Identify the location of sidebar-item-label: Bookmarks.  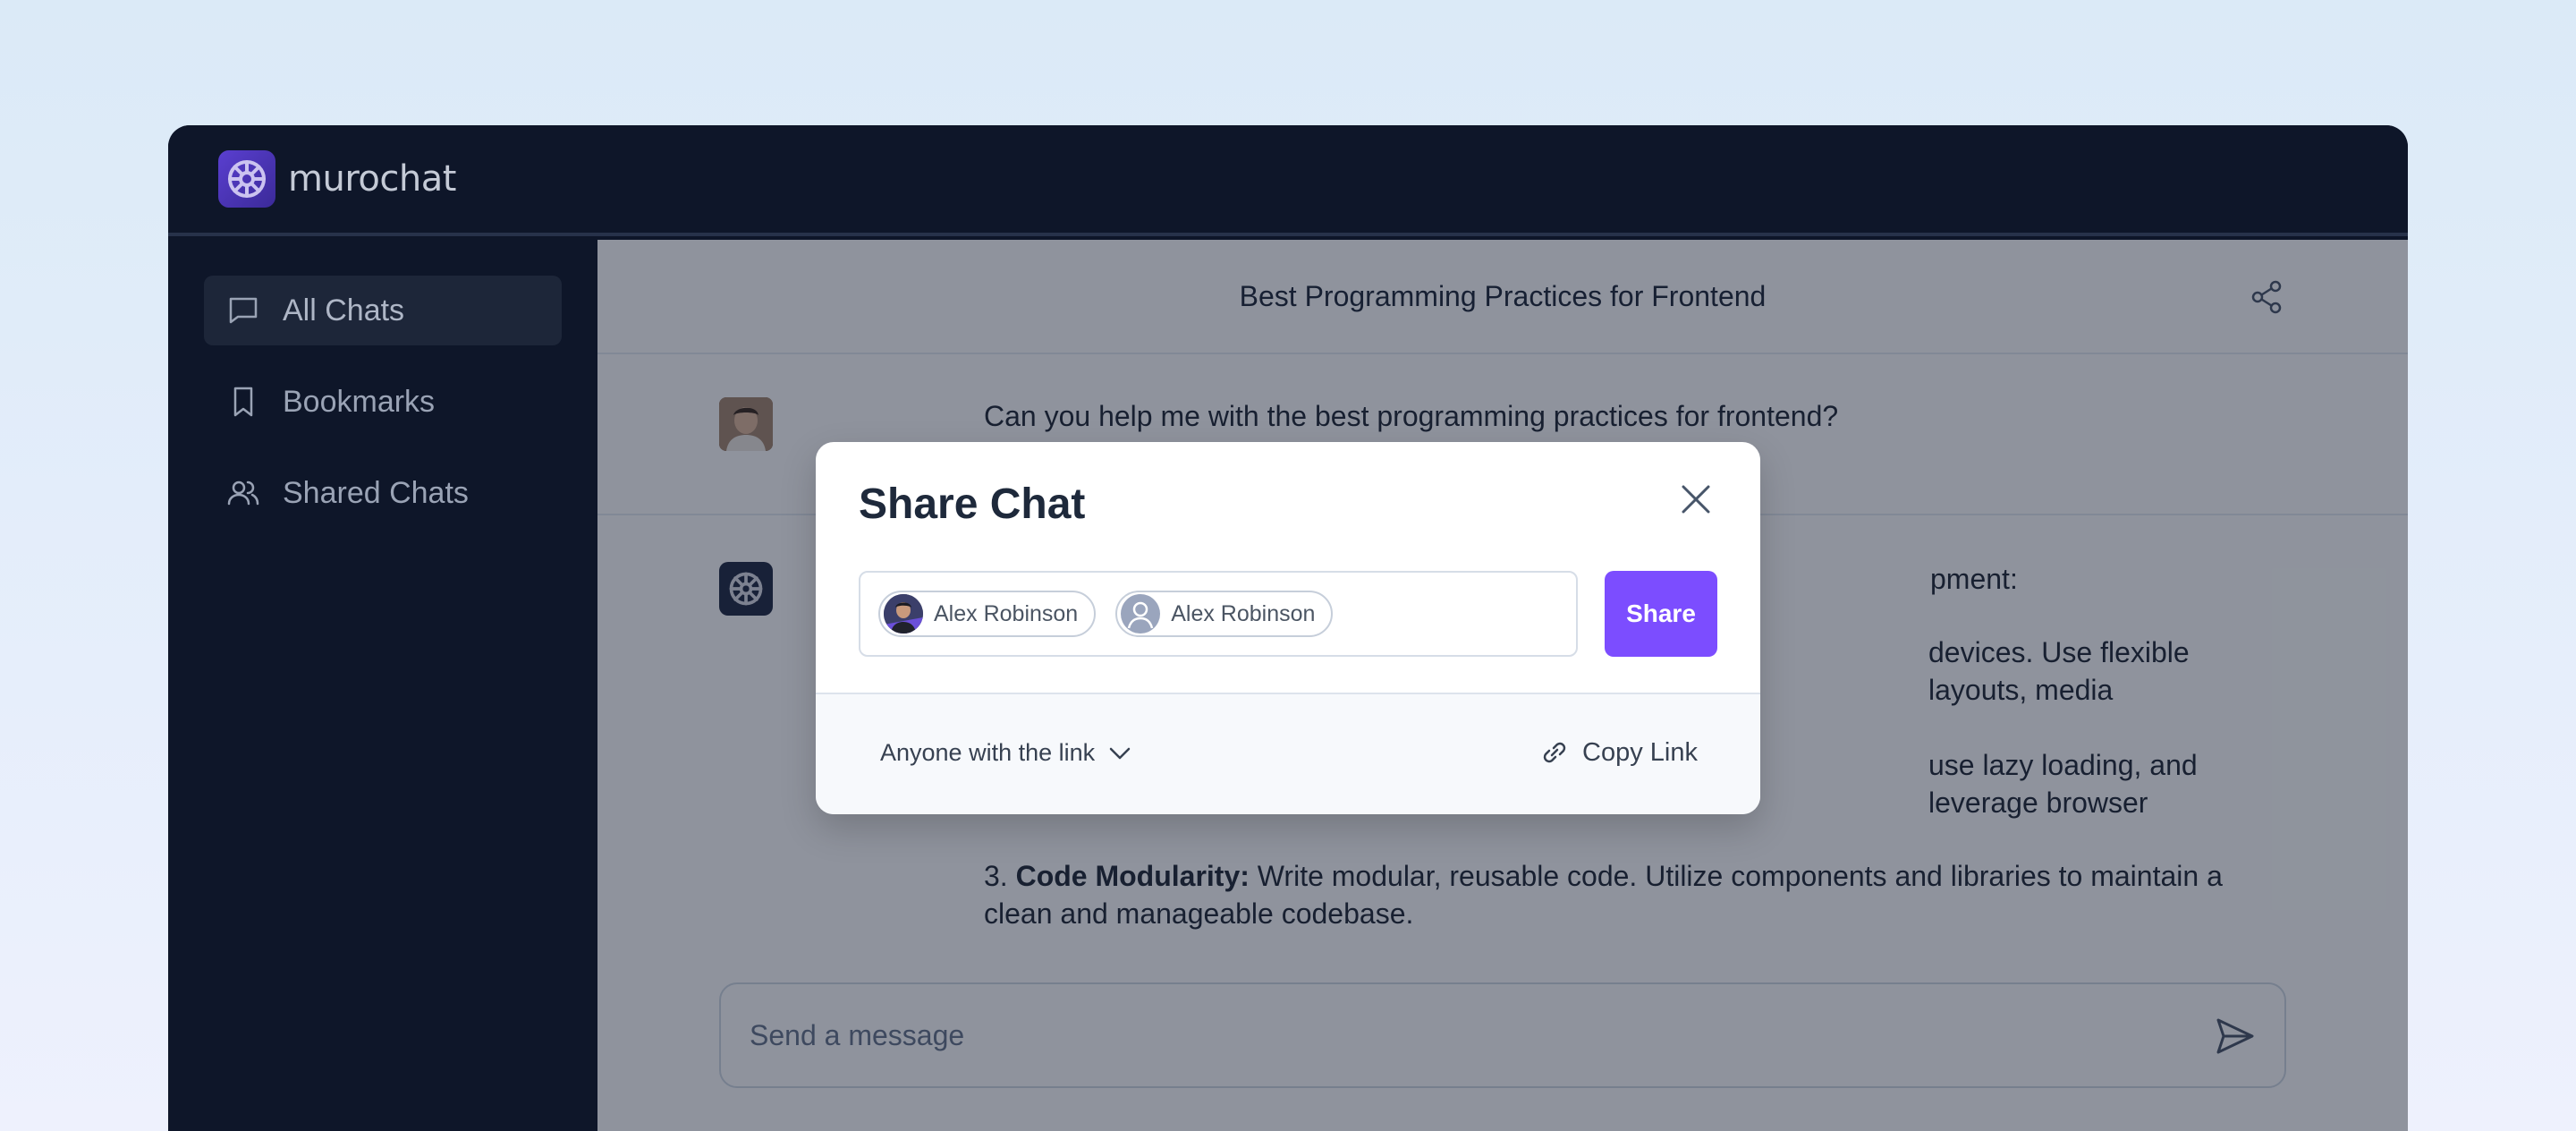
(359, 401).